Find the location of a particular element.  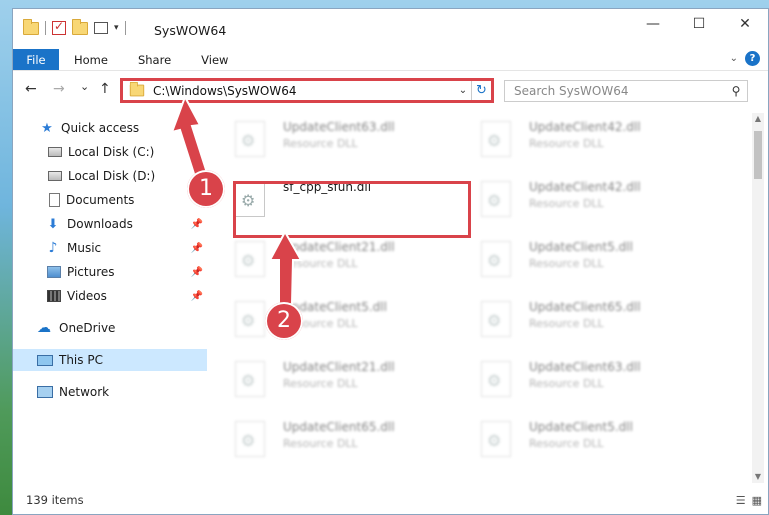

sidebar-item-onedrive: ☁ OneDrive is located at coordinates (110, 328).